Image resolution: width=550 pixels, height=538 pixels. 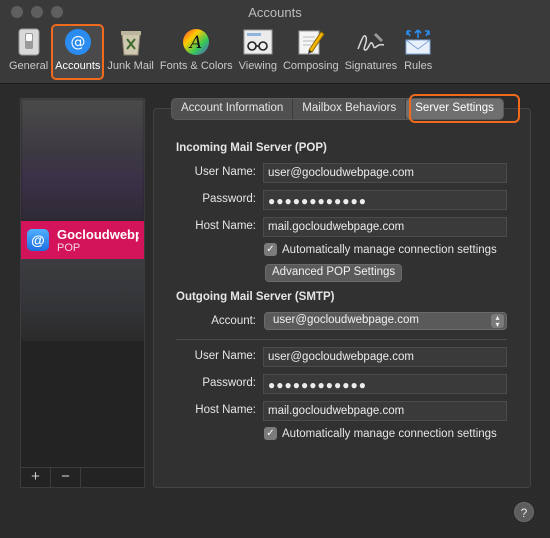 I want to click on incoming-password-label: Password:, so click(x=229, y=199).